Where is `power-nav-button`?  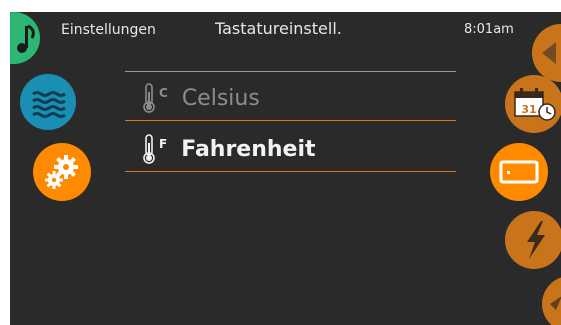 power-nav-button is located at coordinates (533, 240).